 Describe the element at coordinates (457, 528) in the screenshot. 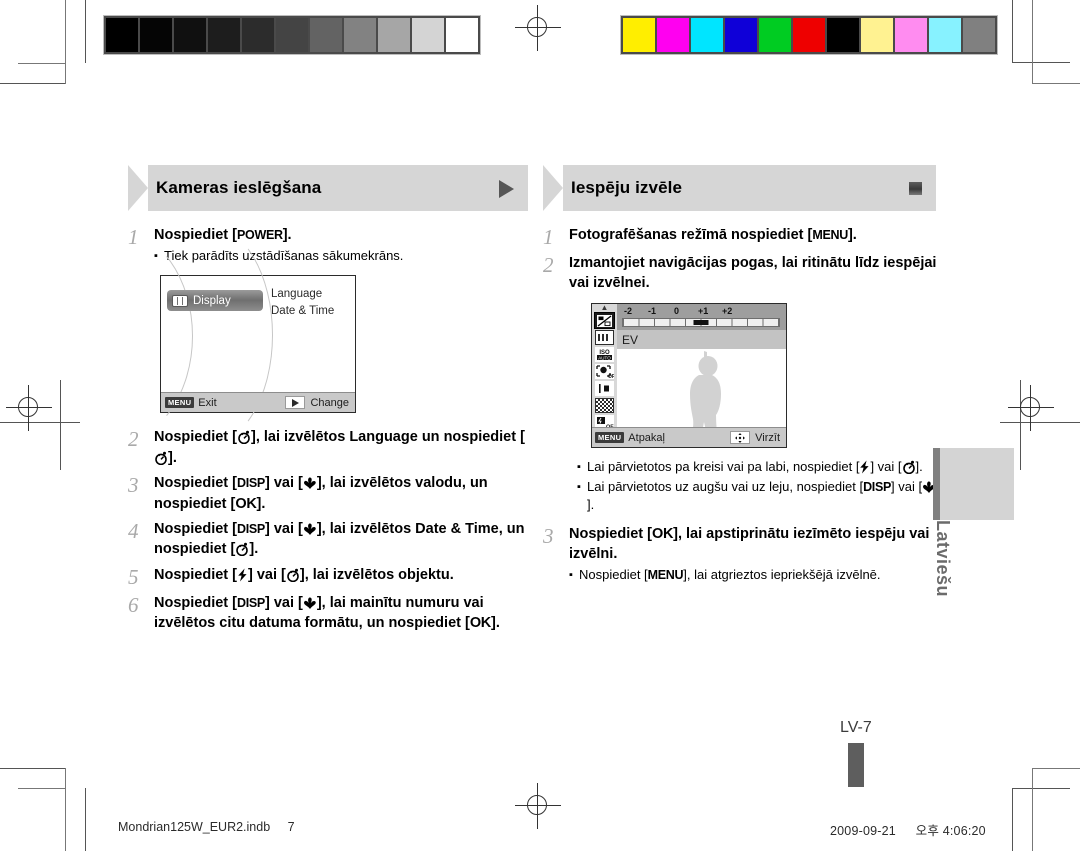

I see `step-text-run: Date & Time` at that location.